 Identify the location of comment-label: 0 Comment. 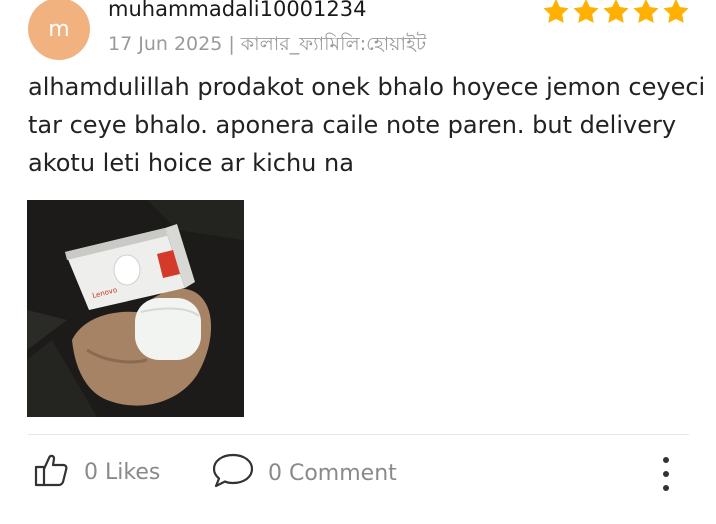
(332, 473).